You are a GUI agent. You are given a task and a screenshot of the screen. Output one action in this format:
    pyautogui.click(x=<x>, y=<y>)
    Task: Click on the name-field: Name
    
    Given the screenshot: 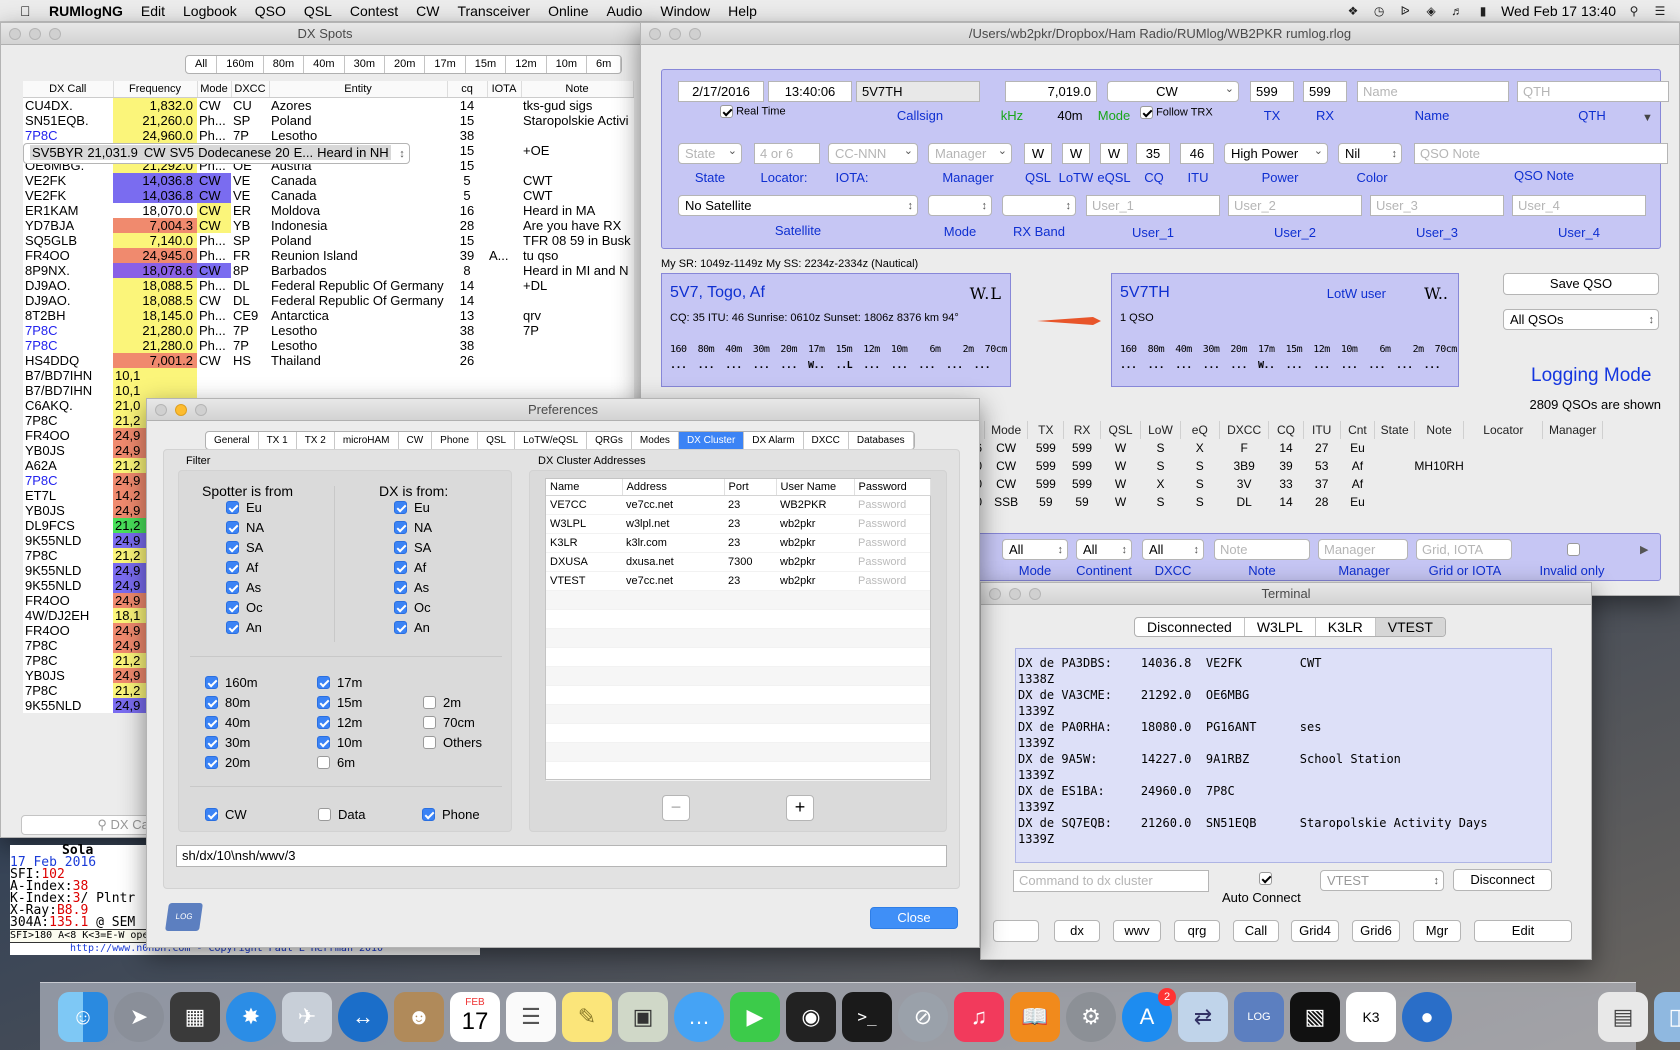 What is the action you would take?
    pyautogui.click(x=1433, y=91)
    